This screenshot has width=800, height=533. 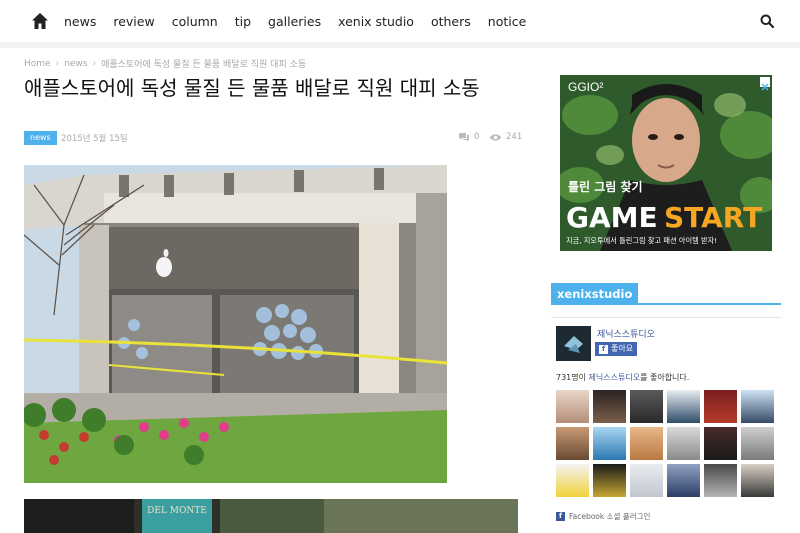 What do you see at coordinates (376, 21) in the screenshot?
I see `nav-item-xenix-studio: xenix studio` at bounding box center [376, 21].